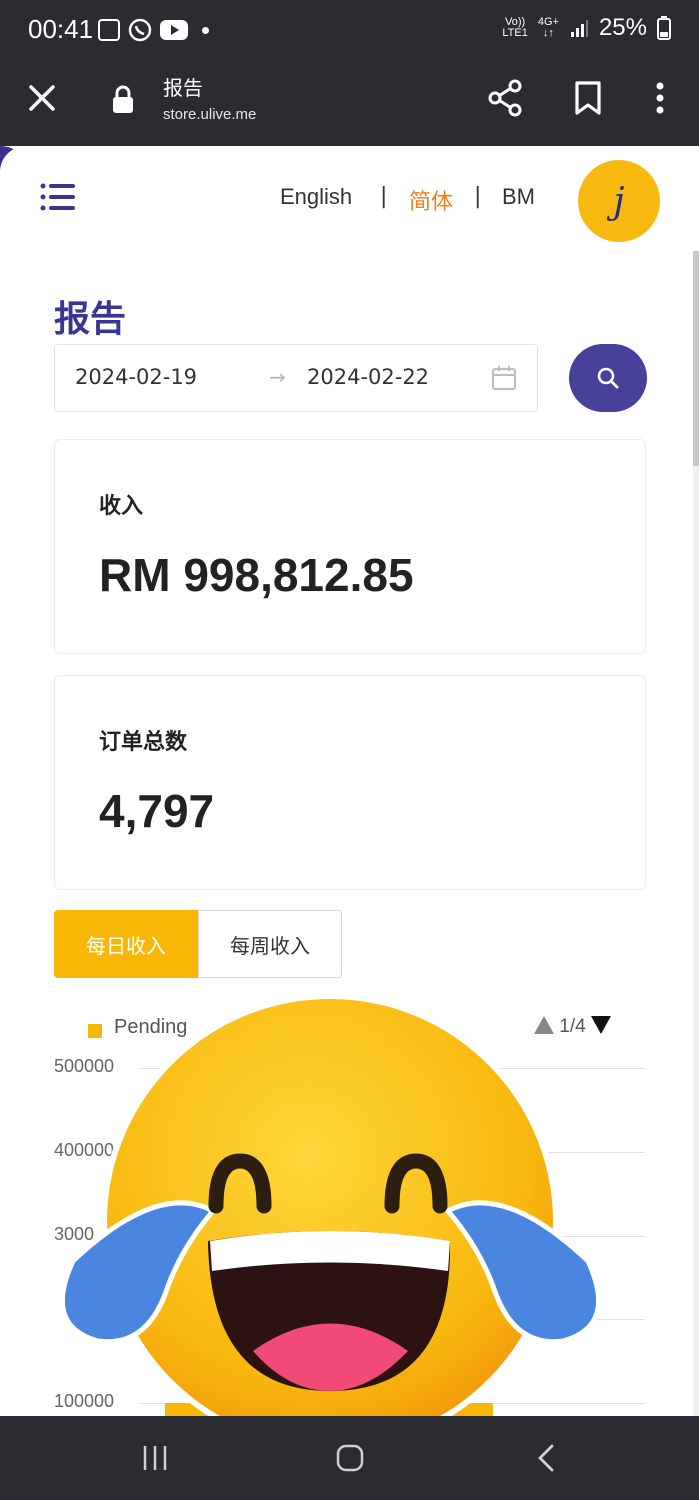 The image size is (699, 1500). I want to click on gallery-icon, so click(109, 30).